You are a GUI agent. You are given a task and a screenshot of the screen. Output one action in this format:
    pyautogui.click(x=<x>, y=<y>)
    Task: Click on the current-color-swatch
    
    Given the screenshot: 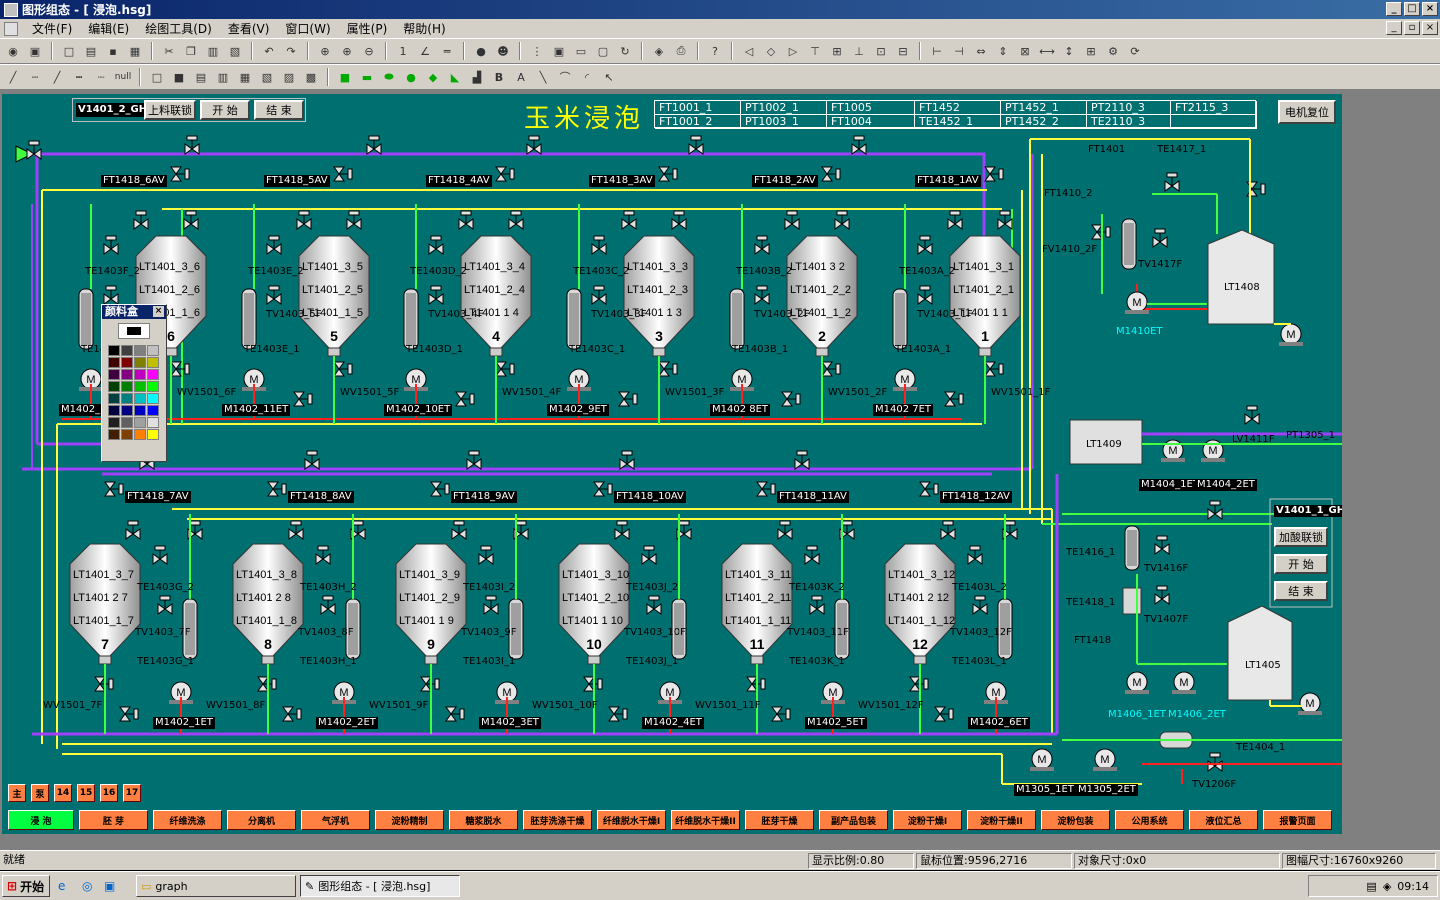 What is the action you would take?
    pyautogui.click(x=134, y=331)
    